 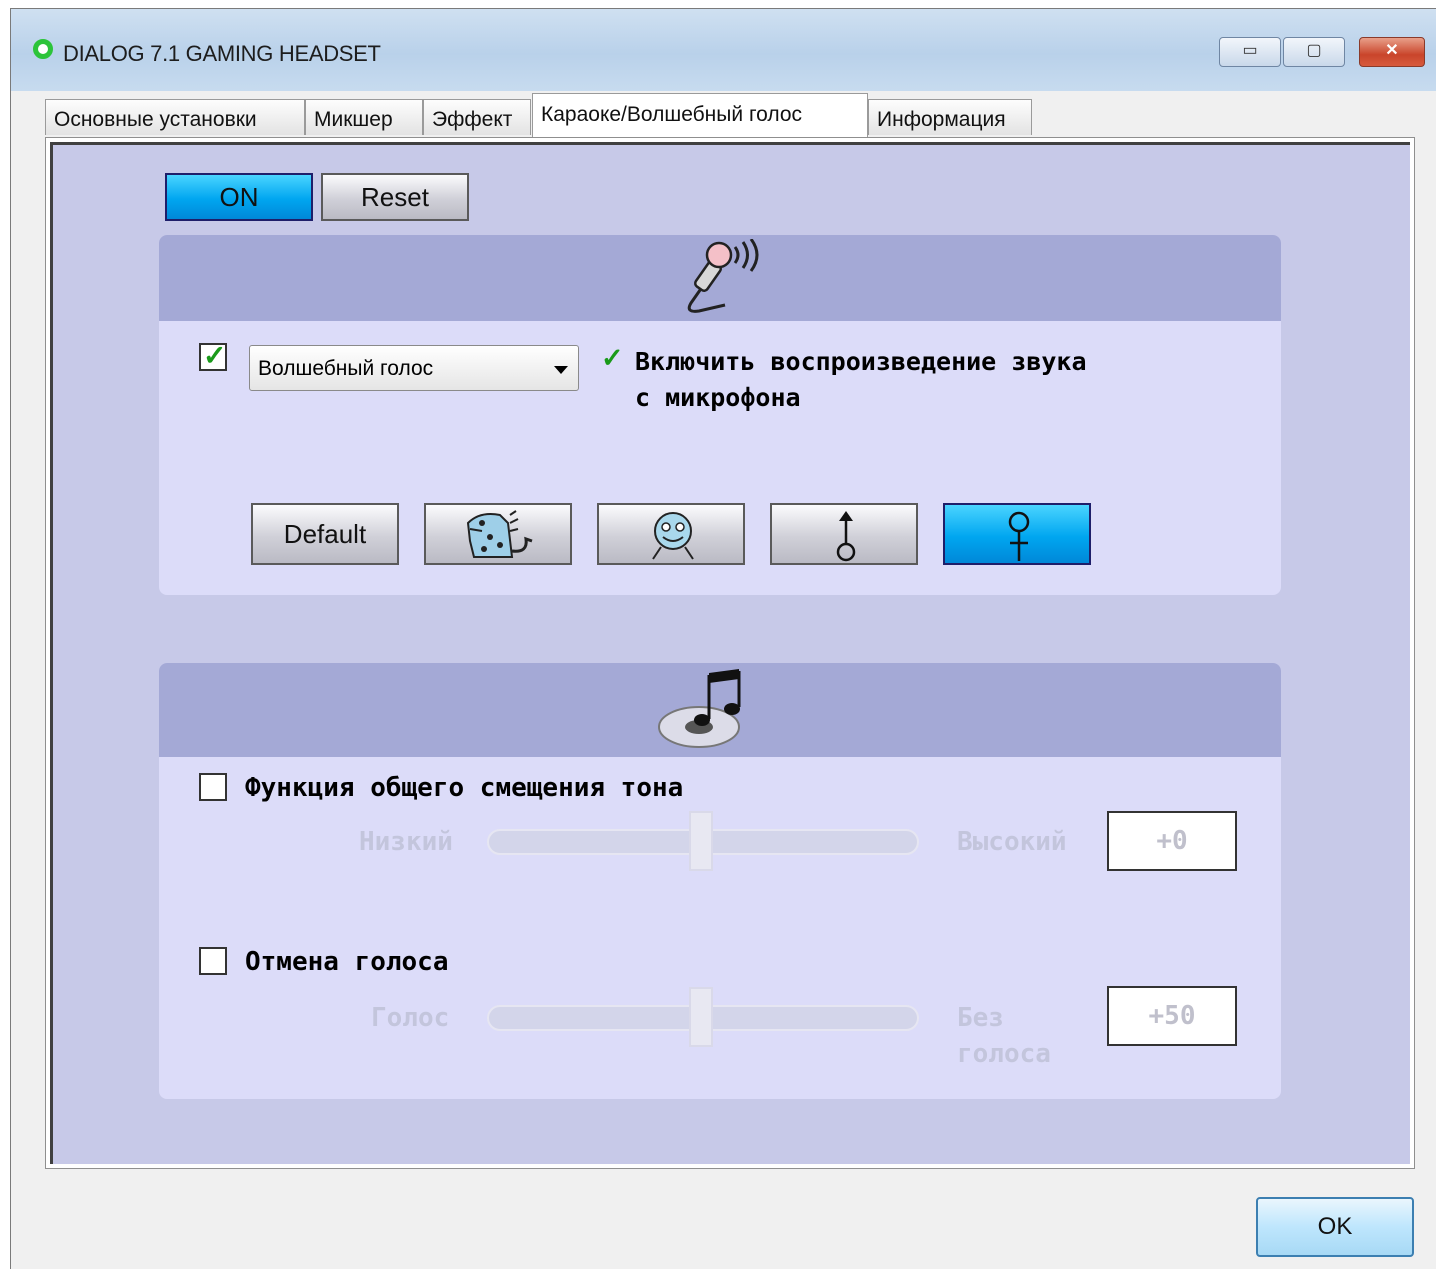 I want to click on vocal-slider-thumb, so click(x=701, y=1017).